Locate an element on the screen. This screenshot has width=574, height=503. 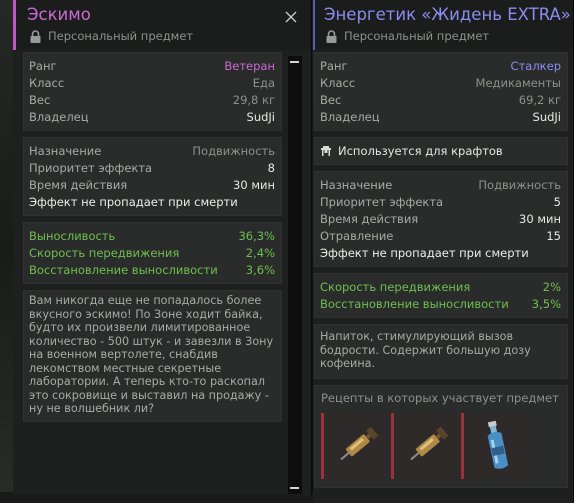
scrollbar-bottom-cap is located at coordinates (294, 488).